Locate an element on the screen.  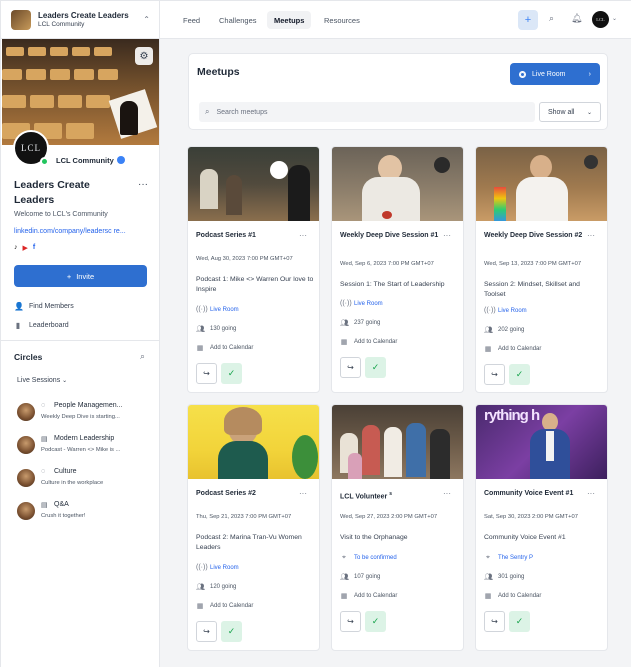
bar-chart-icon: ▮ is located at coordinates (18, 325).